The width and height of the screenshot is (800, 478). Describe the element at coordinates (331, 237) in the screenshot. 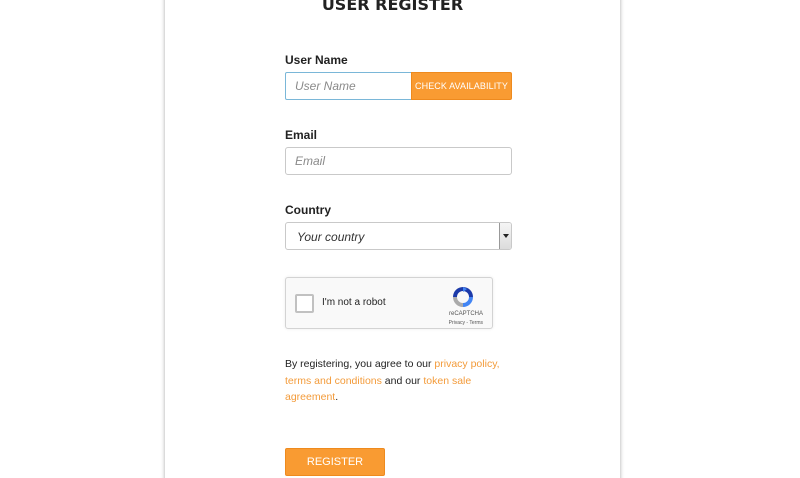

I see `country-select-value: Your country` at that location.